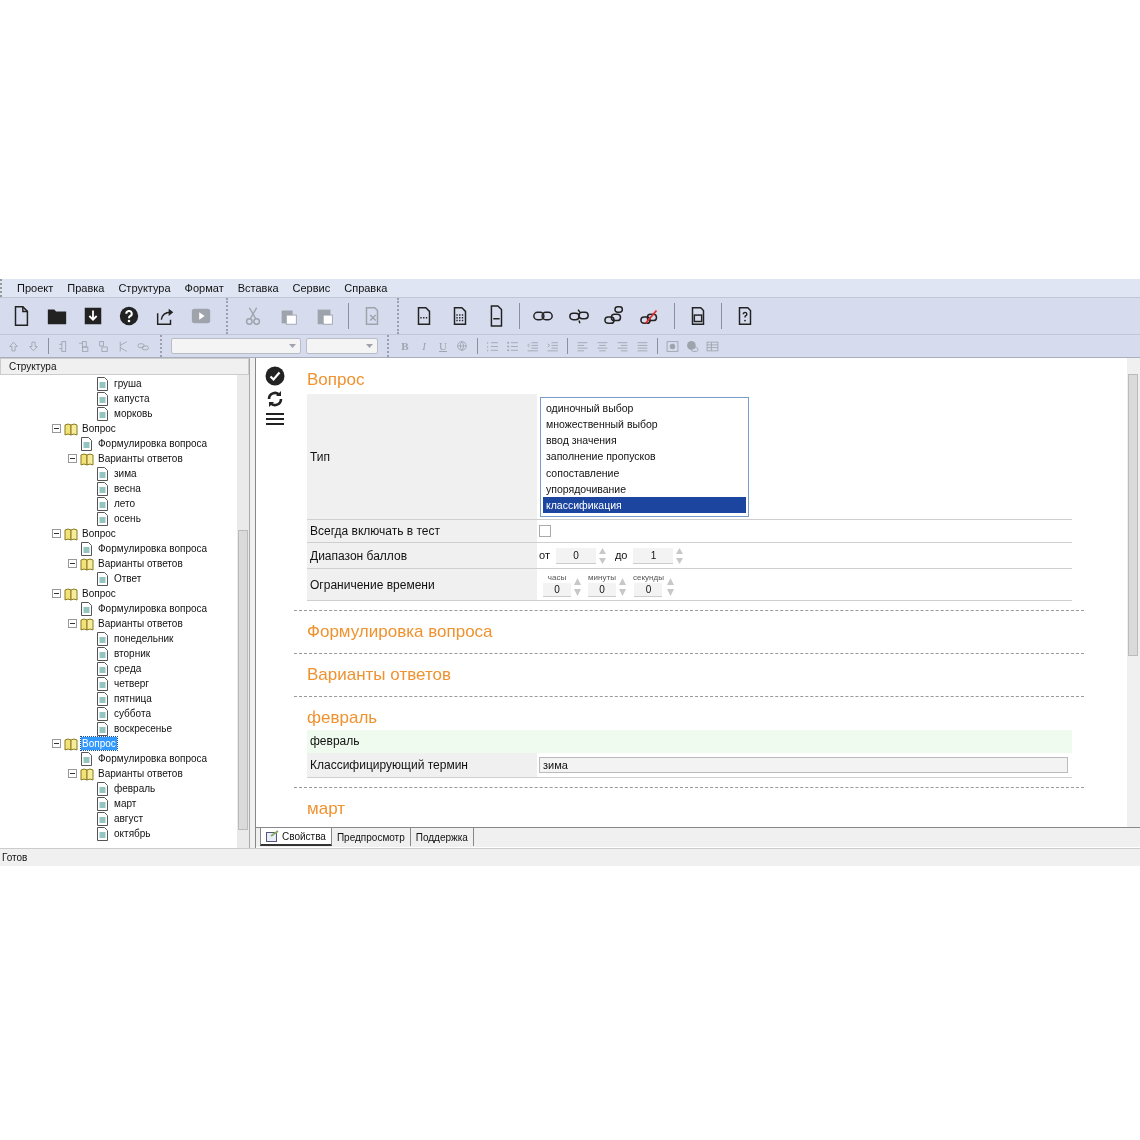 The image size is (1140, 1140). Describe the element at coordinates (400, 632) in the screenshot. I see `section-heading: Формулировка вопроса` at that location.